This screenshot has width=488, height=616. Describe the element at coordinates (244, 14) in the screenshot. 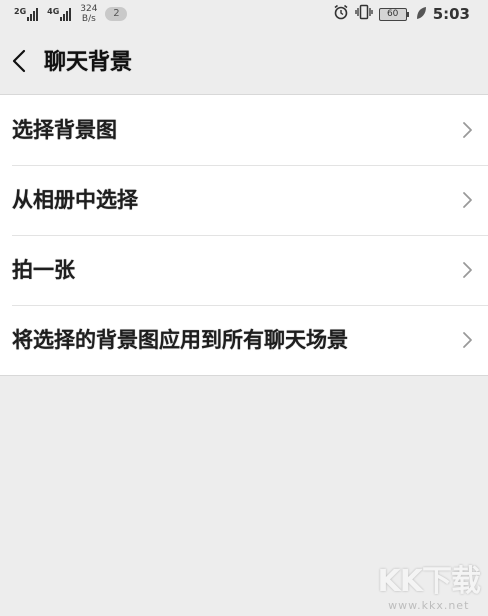

I see `status-bar: 2G 4G 324 B/s 2 60 5:03` at that location.